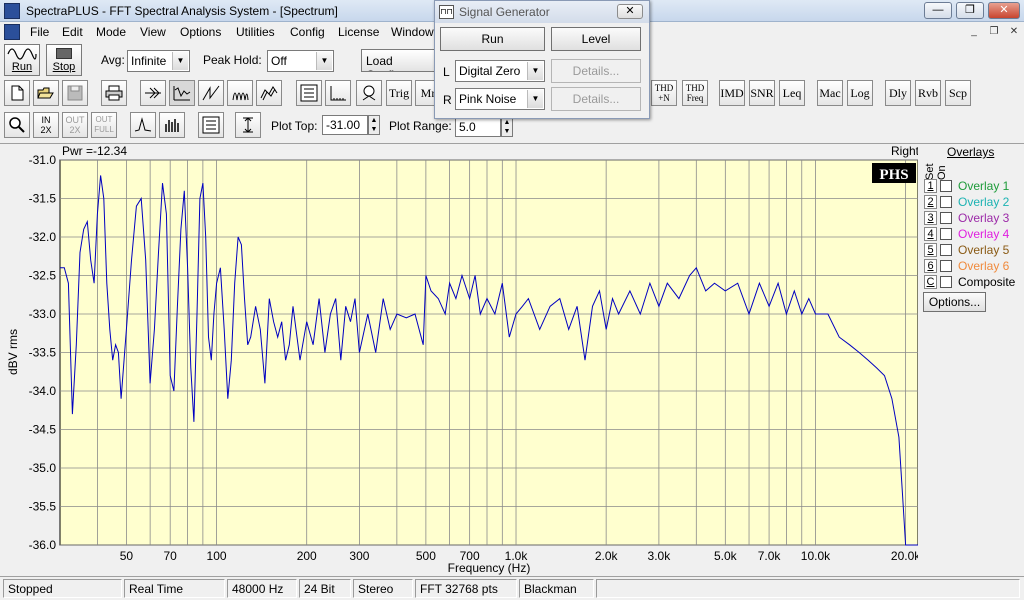 The width and height of the screenshot is (1024, 600). What do you see at coordinates (938, 10) in the screenshot?
I see `minimize-button: —` at bounding box center [938, 10].